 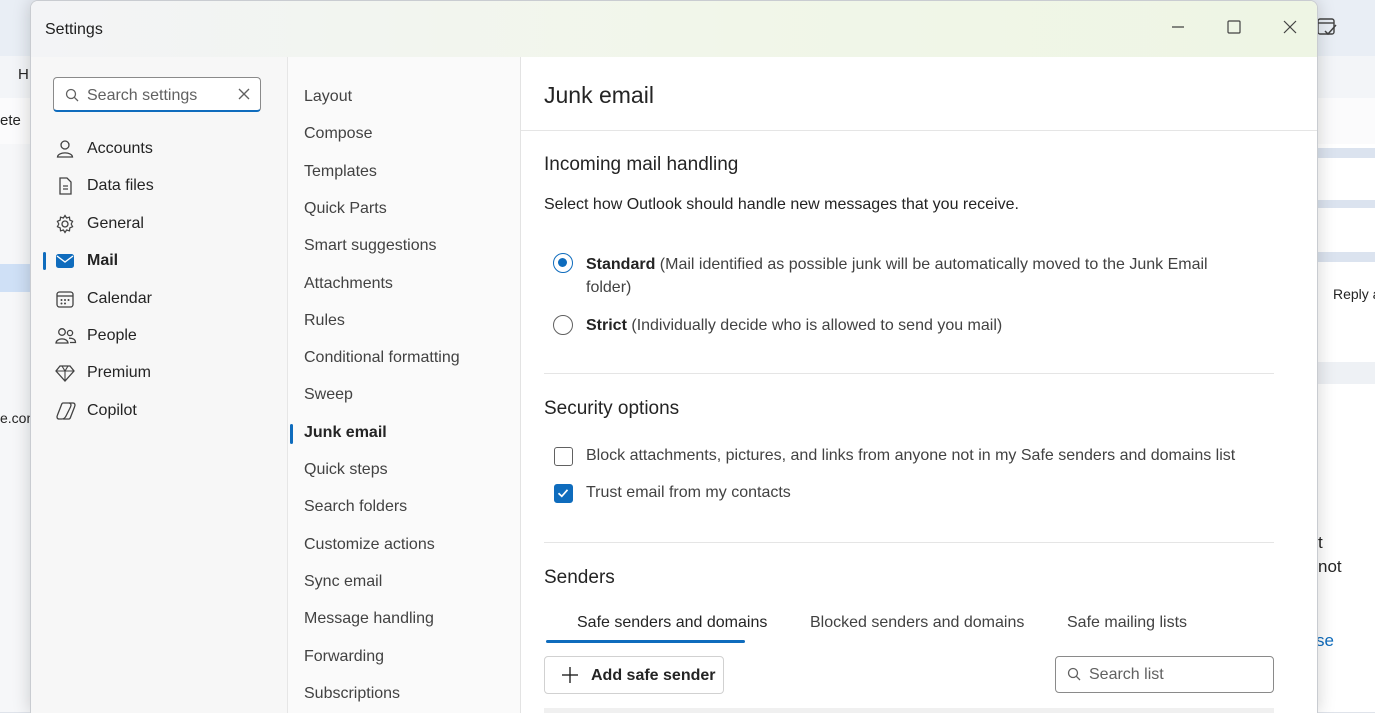 What do you see at coordinates (161, 224) in the screenshot?
I see `category-item-general: General` at bounding box center [161, 224].